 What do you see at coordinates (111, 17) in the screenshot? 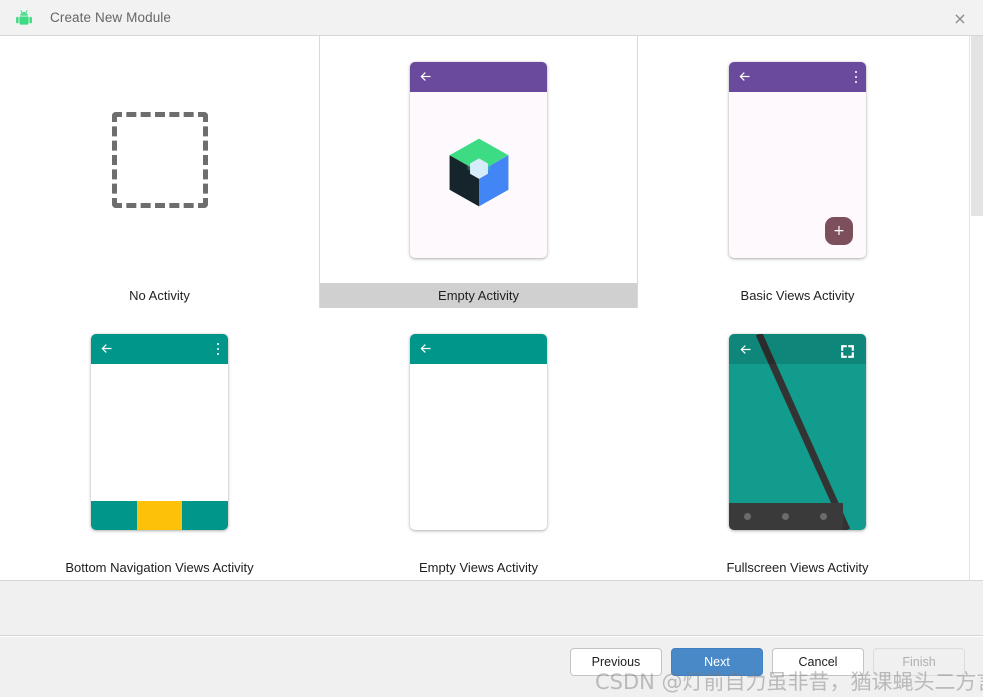
I see `window-title: Create New Module` at bounding box center [111, 17].